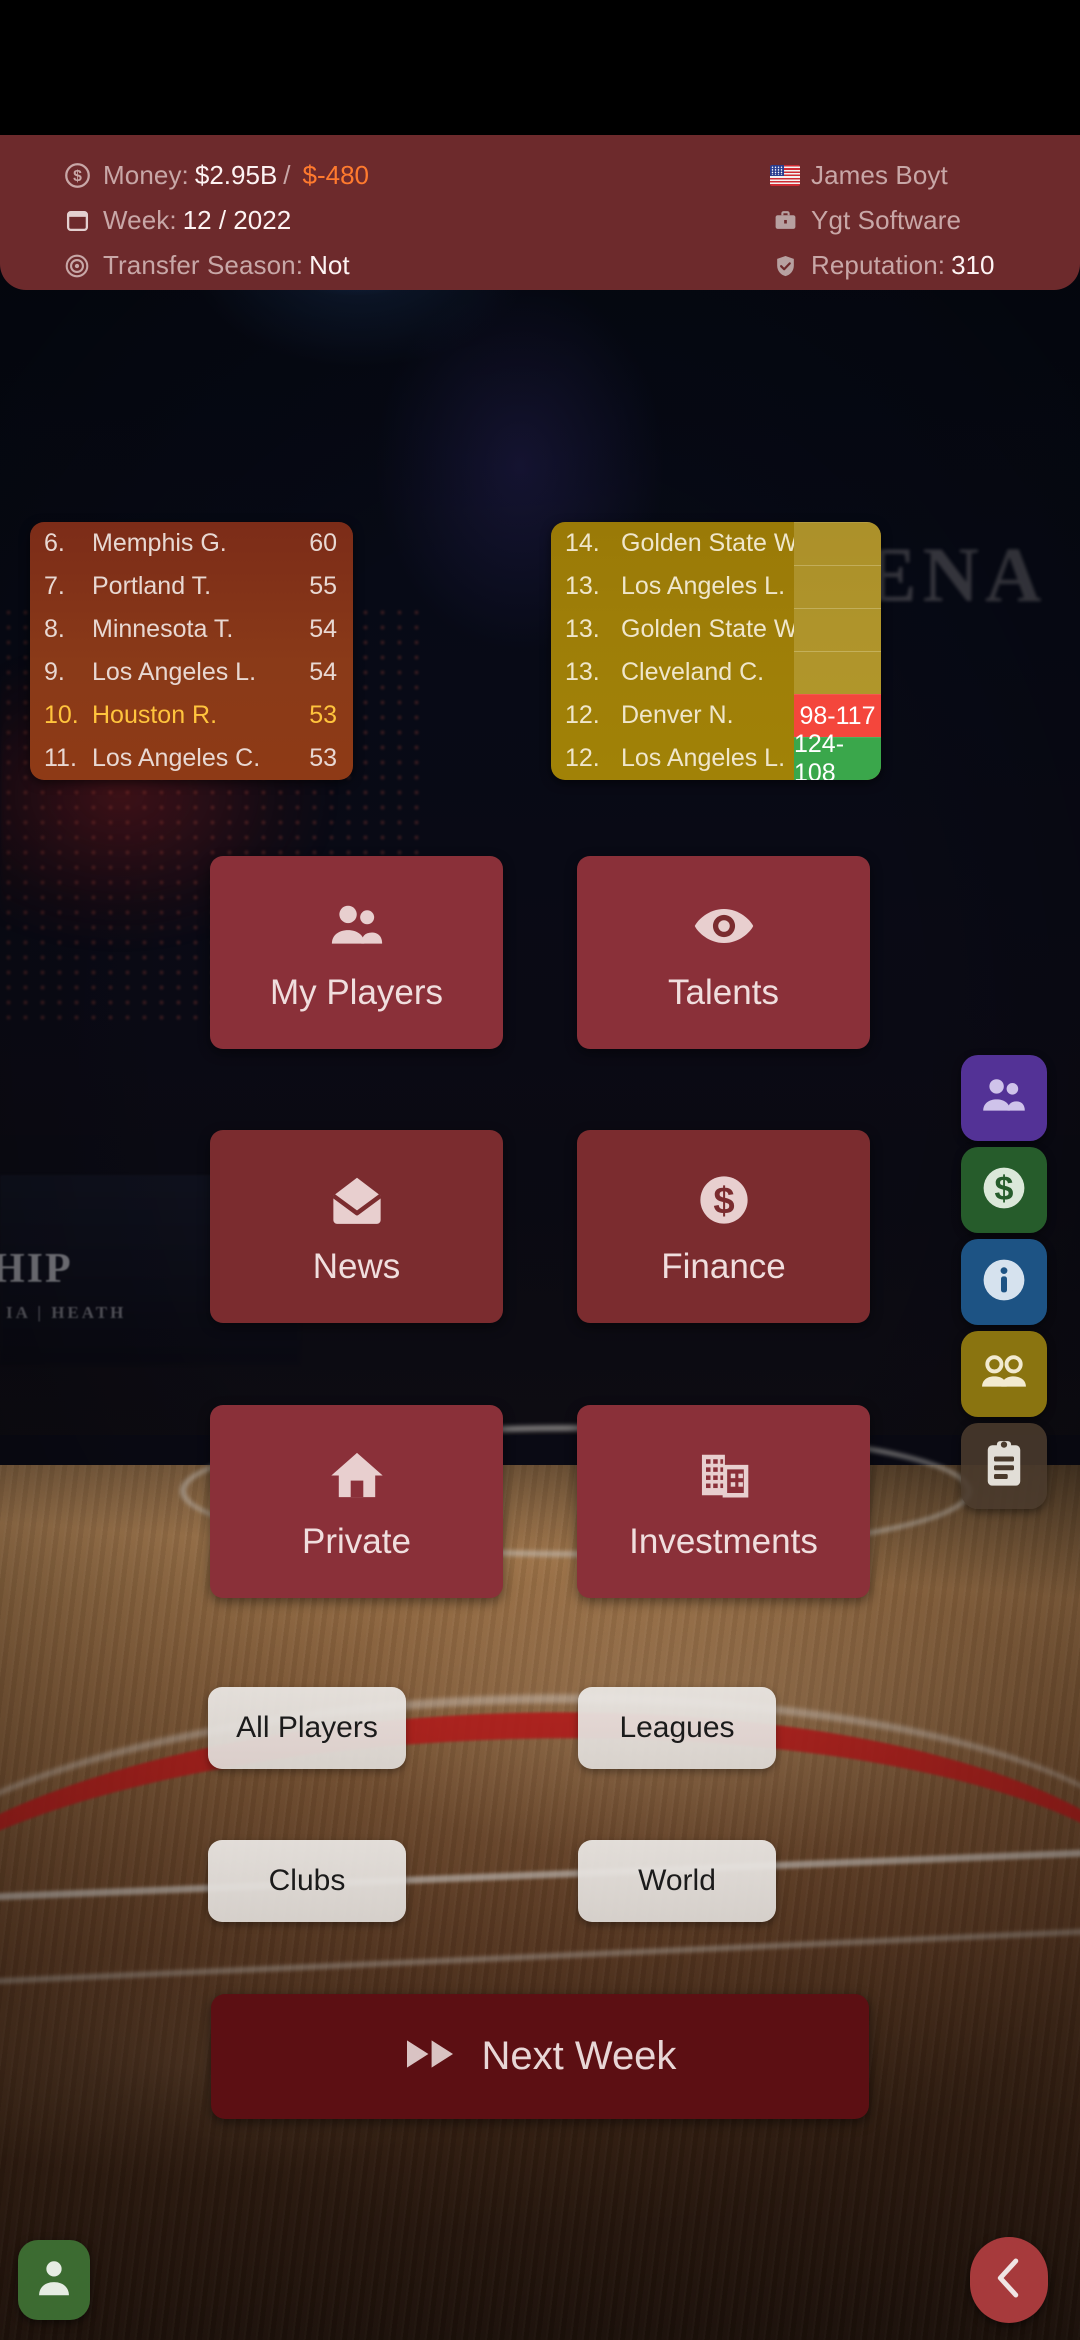  I want to click on standings-value: 55, so click(323, 586).